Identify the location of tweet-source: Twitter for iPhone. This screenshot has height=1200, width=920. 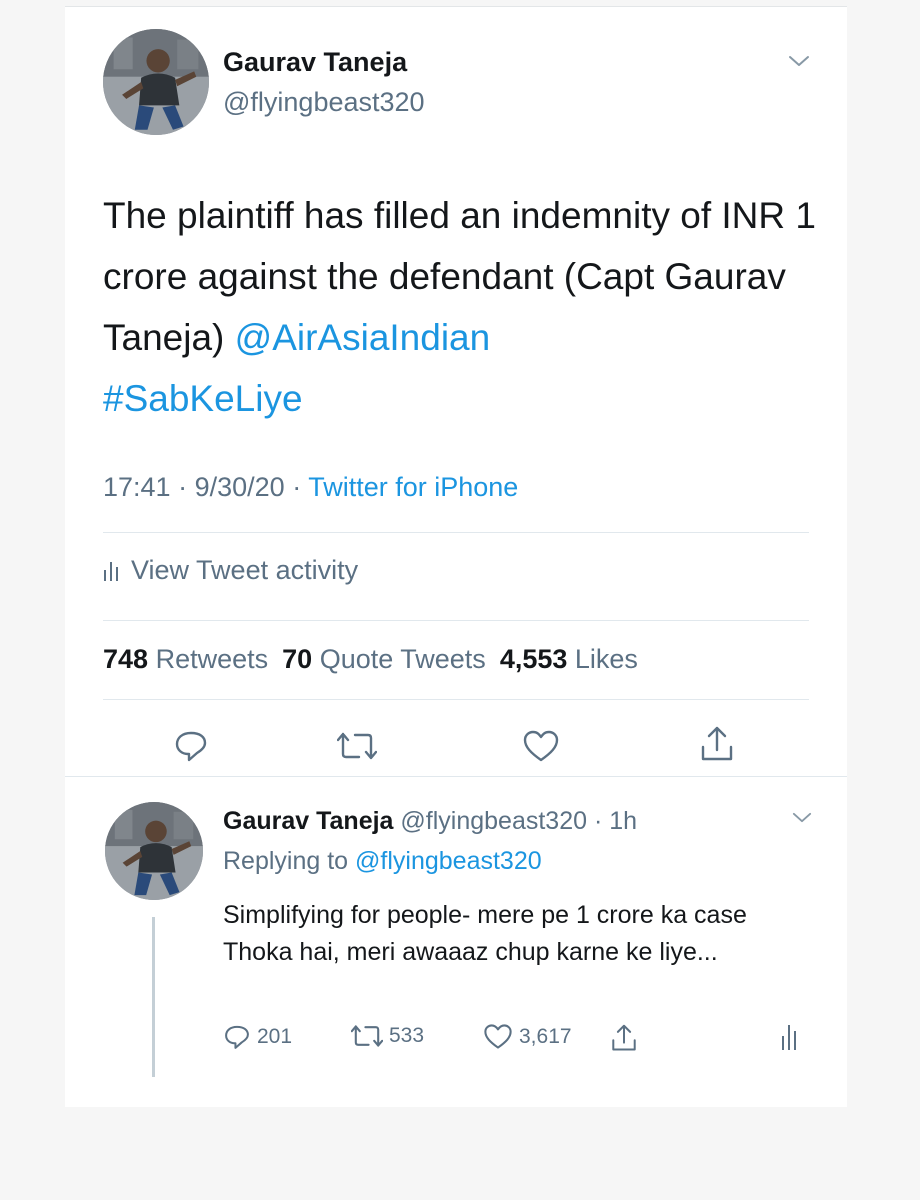
(413, 487).